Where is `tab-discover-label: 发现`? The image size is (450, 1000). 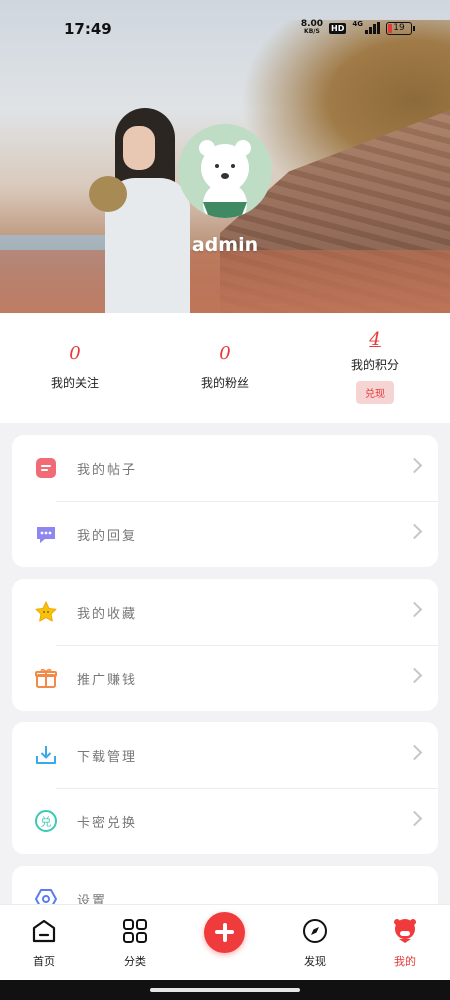 tab-discover-label: 发现 is located at coordinates (315, 961).